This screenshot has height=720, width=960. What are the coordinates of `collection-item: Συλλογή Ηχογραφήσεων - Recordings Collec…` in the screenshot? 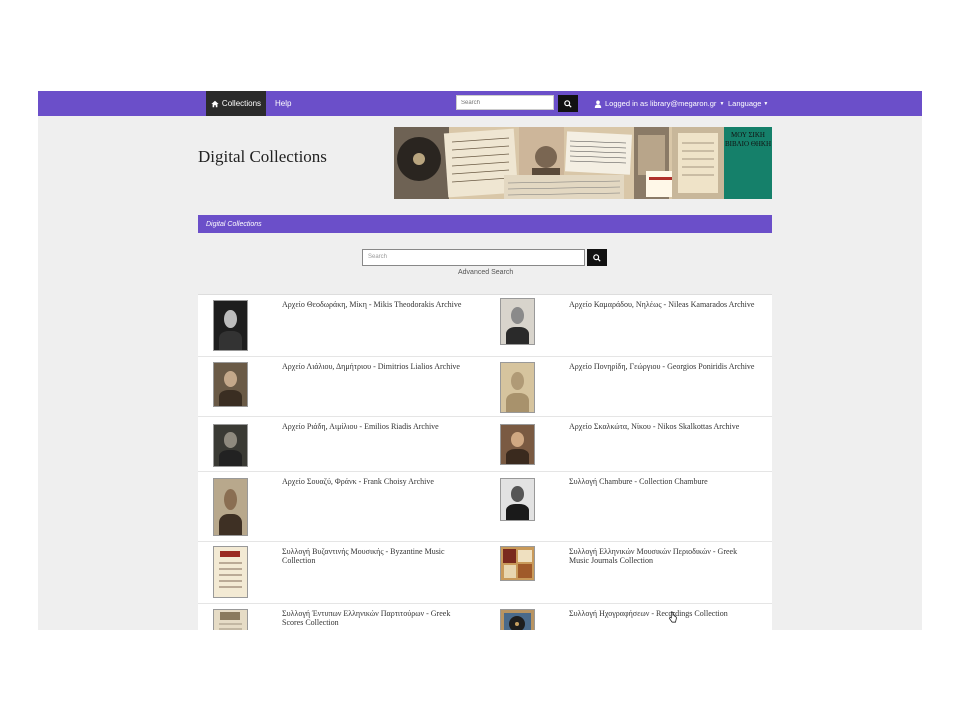 It's located at (628, 617).